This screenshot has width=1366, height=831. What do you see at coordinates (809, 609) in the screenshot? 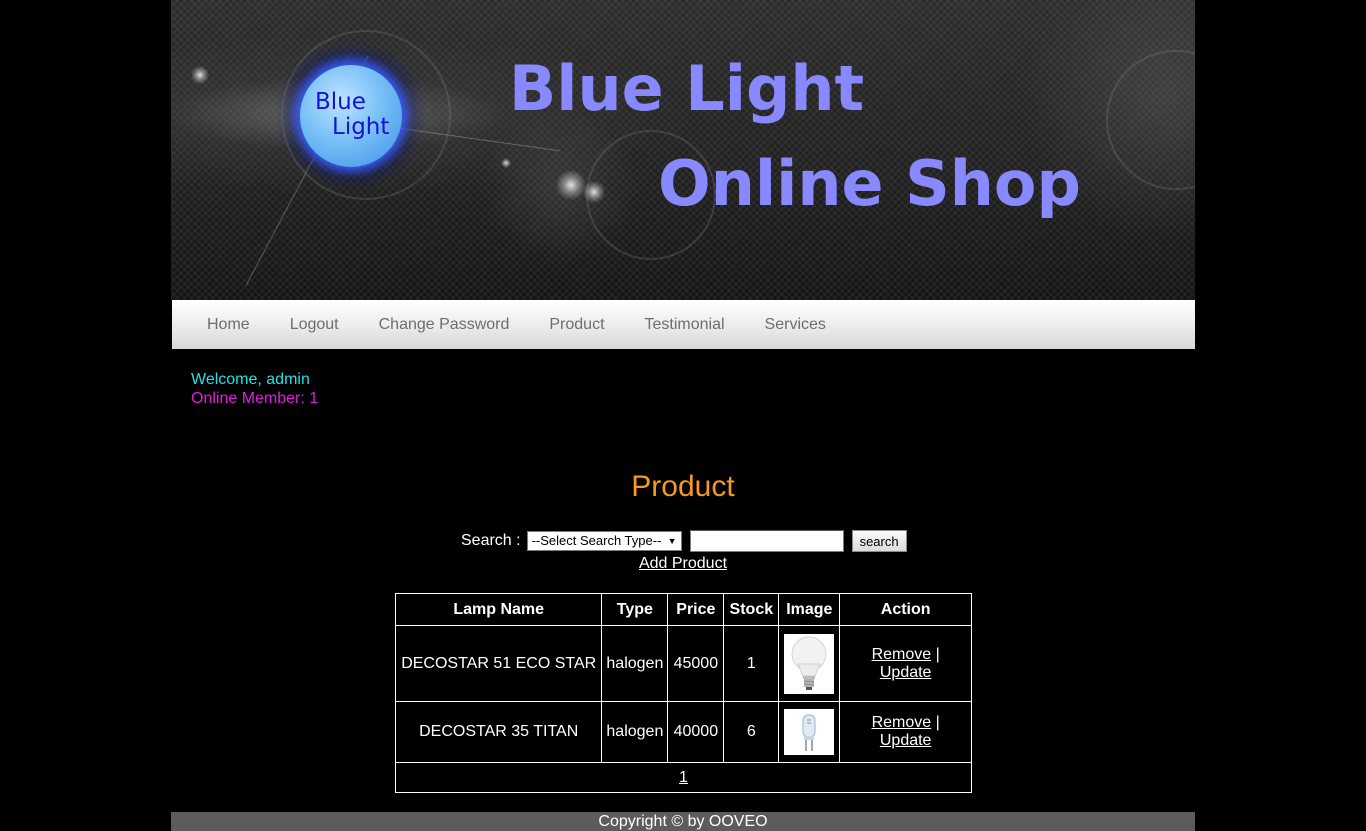
I see `column-header-image: Image` at bounding box center [809, 609].